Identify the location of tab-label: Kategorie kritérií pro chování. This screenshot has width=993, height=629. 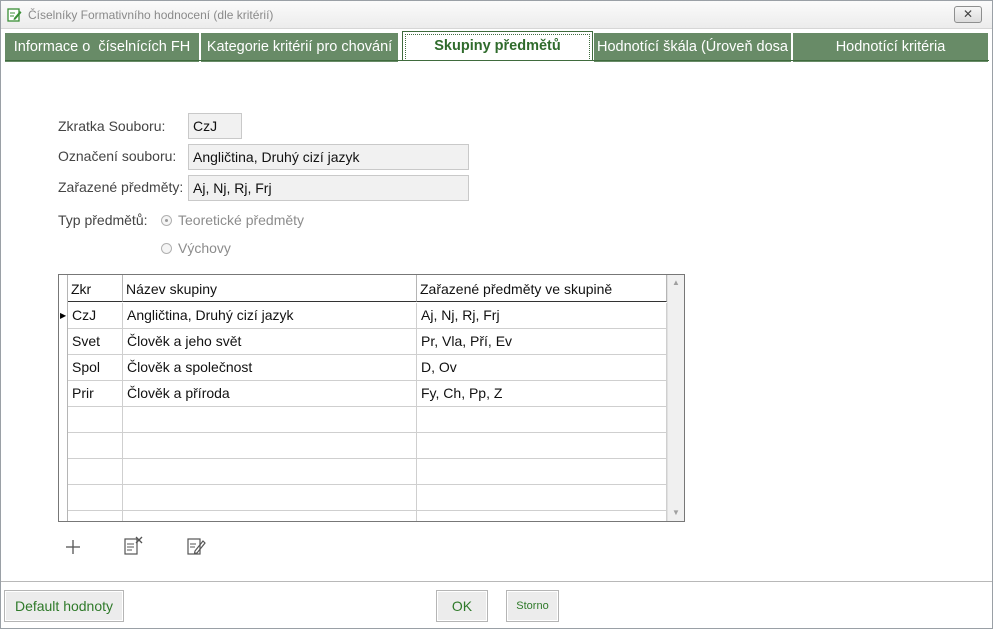
(299, 47).